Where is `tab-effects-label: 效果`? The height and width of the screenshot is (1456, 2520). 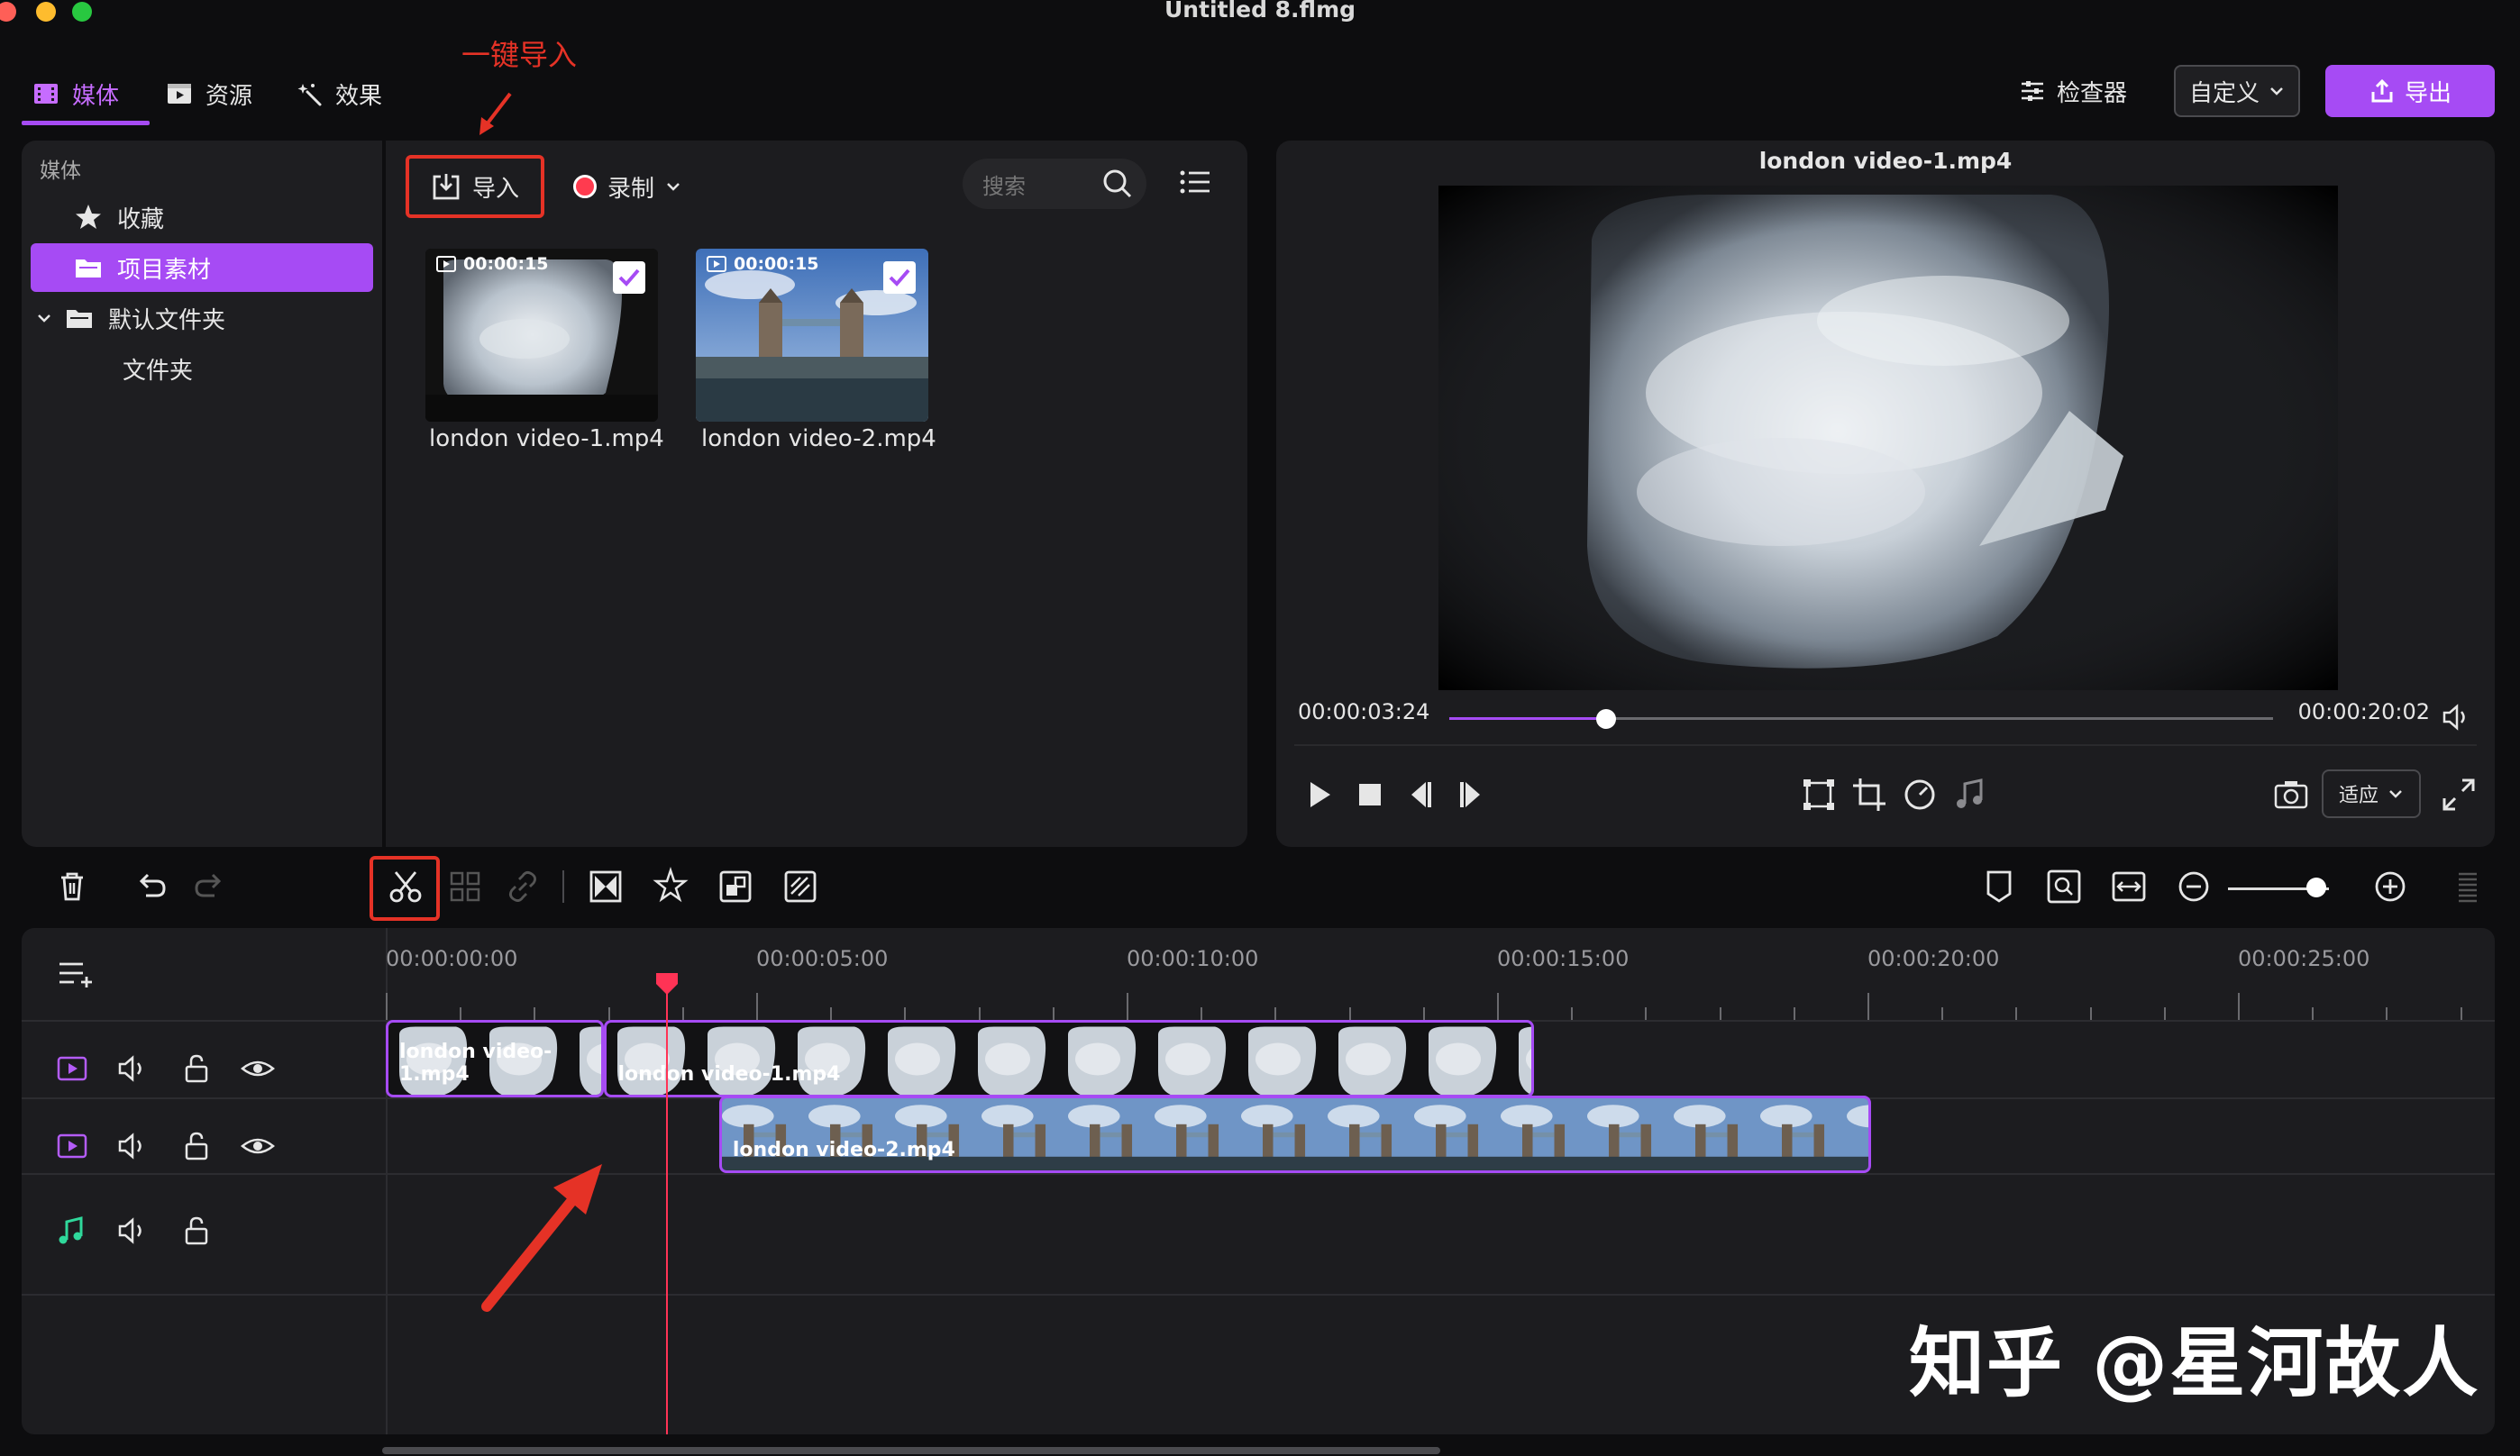 tab-effects-label: 效果 is located at coordinates (359, 96).